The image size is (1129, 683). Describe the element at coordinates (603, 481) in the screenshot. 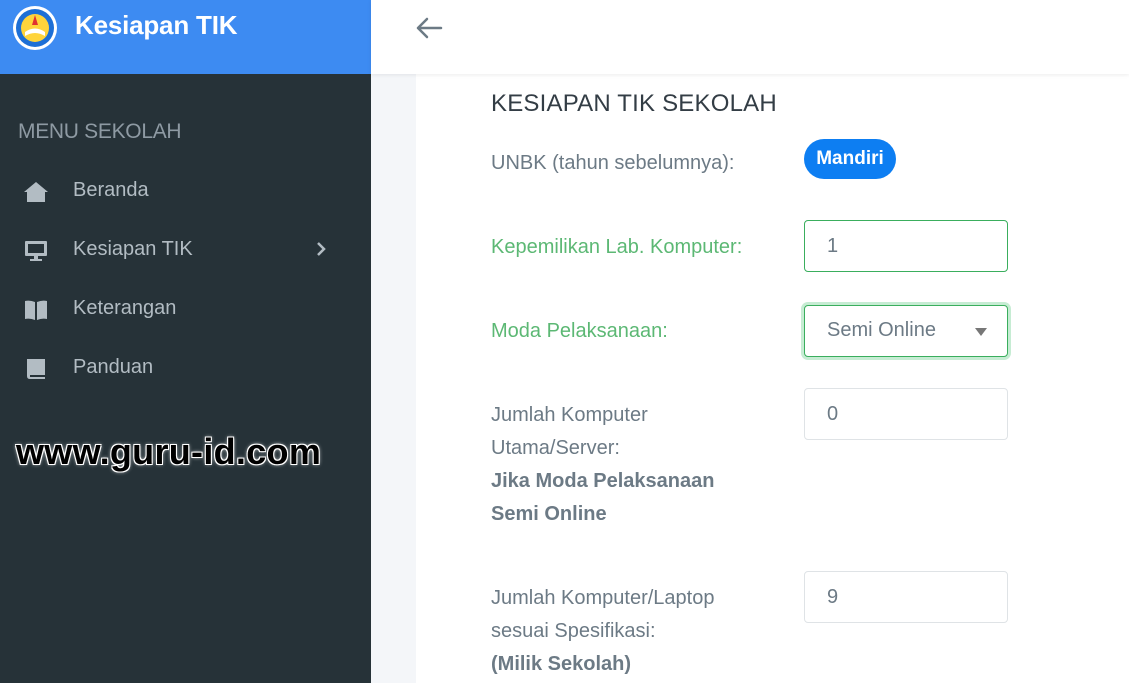

I see `server-note-line1: Jika Moda Pelaksanaan` at that location.